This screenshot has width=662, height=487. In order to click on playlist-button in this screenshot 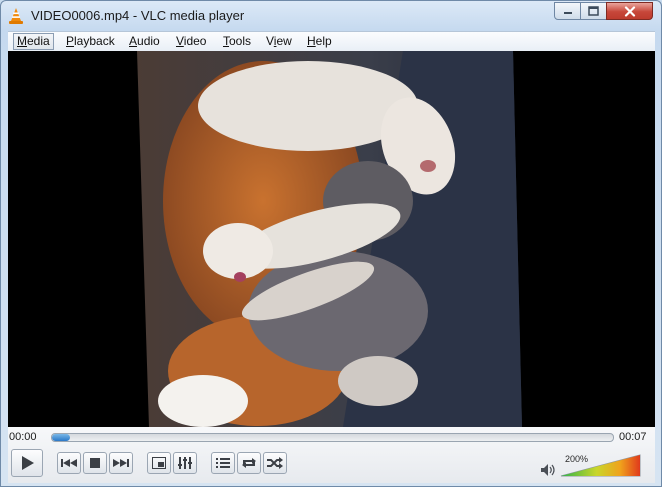, I will do `click(223, 463)`.